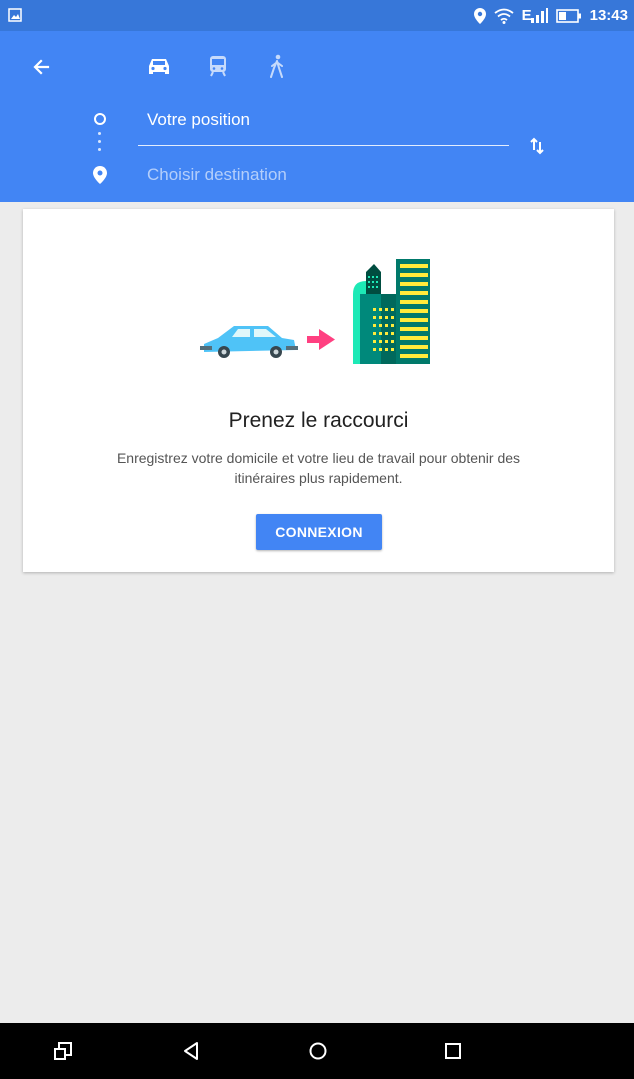  Describe the element at coordinates (323, 145) in the screenshot. I see `field-divider` at that location.